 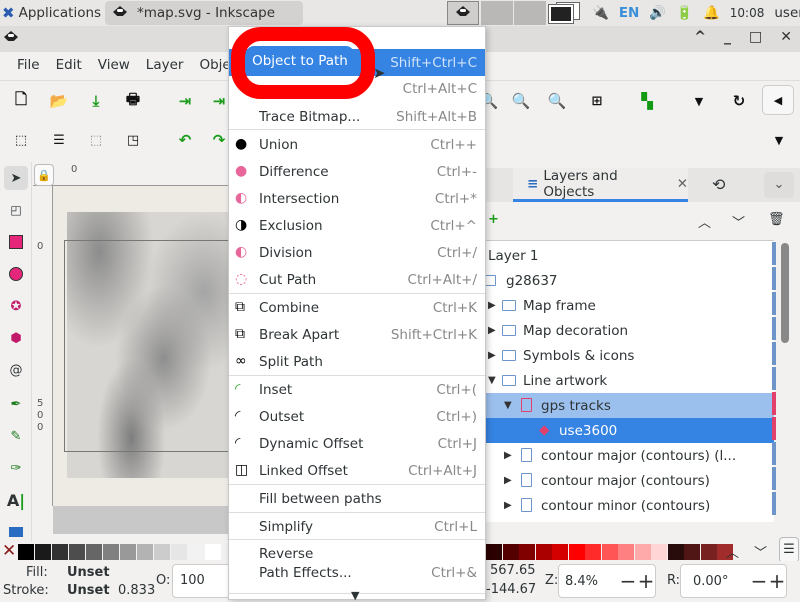 I want to click on drawing-canvas, so click(x=143, y=346).